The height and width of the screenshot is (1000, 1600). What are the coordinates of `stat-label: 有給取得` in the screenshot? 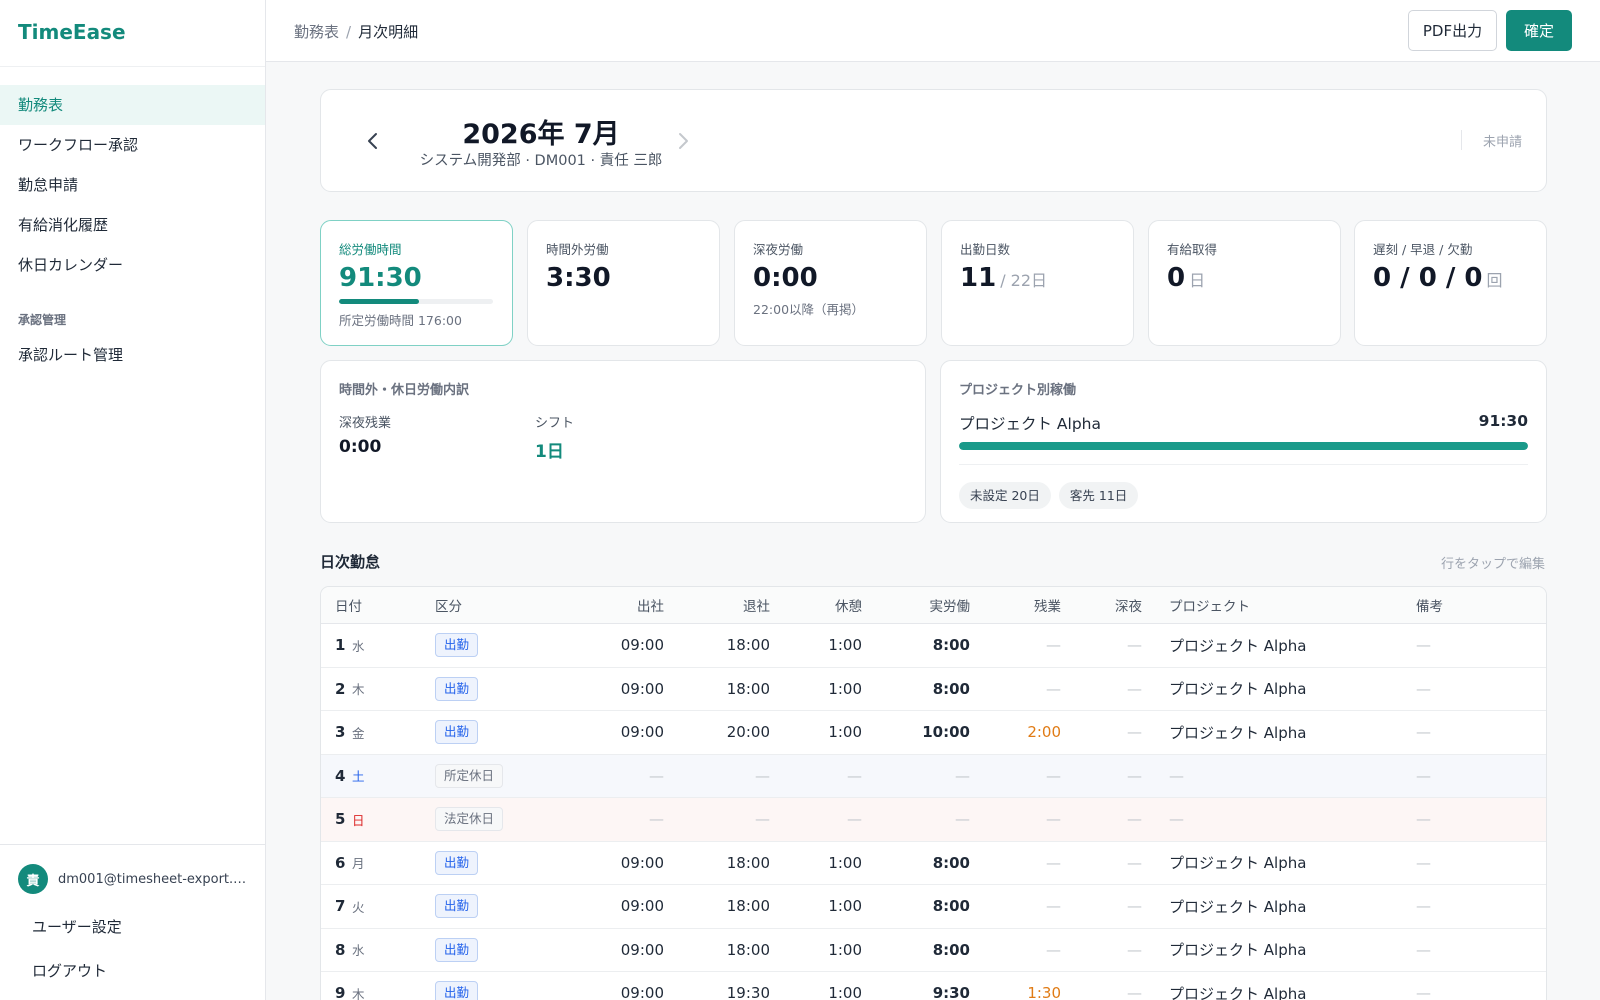 It's located at (1192, 249).